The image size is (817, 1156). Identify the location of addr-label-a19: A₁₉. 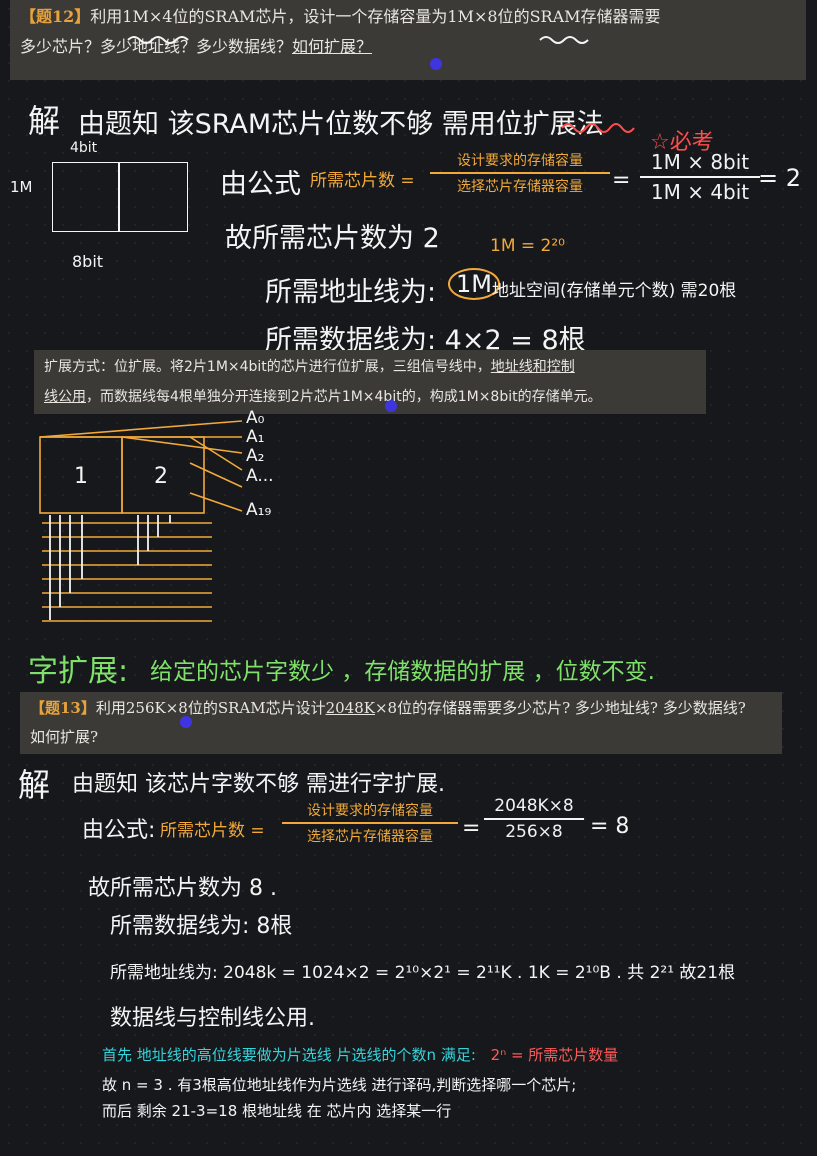
(259, 510).